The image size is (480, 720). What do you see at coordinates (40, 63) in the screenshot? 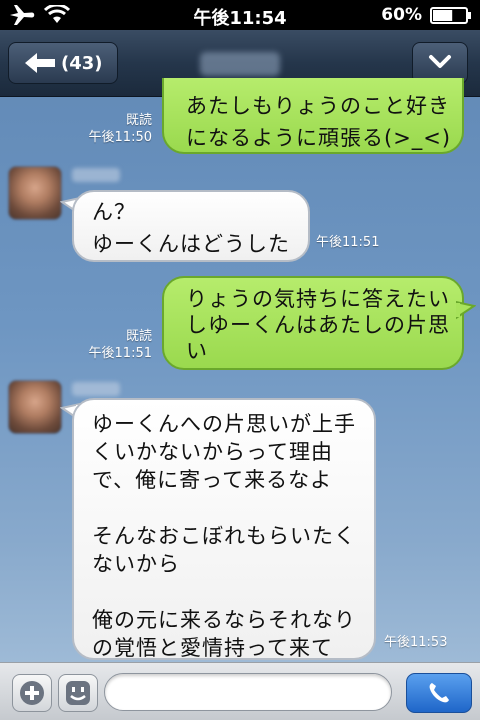
I see `back-arrow-icon` at bounding box center [40, 63].